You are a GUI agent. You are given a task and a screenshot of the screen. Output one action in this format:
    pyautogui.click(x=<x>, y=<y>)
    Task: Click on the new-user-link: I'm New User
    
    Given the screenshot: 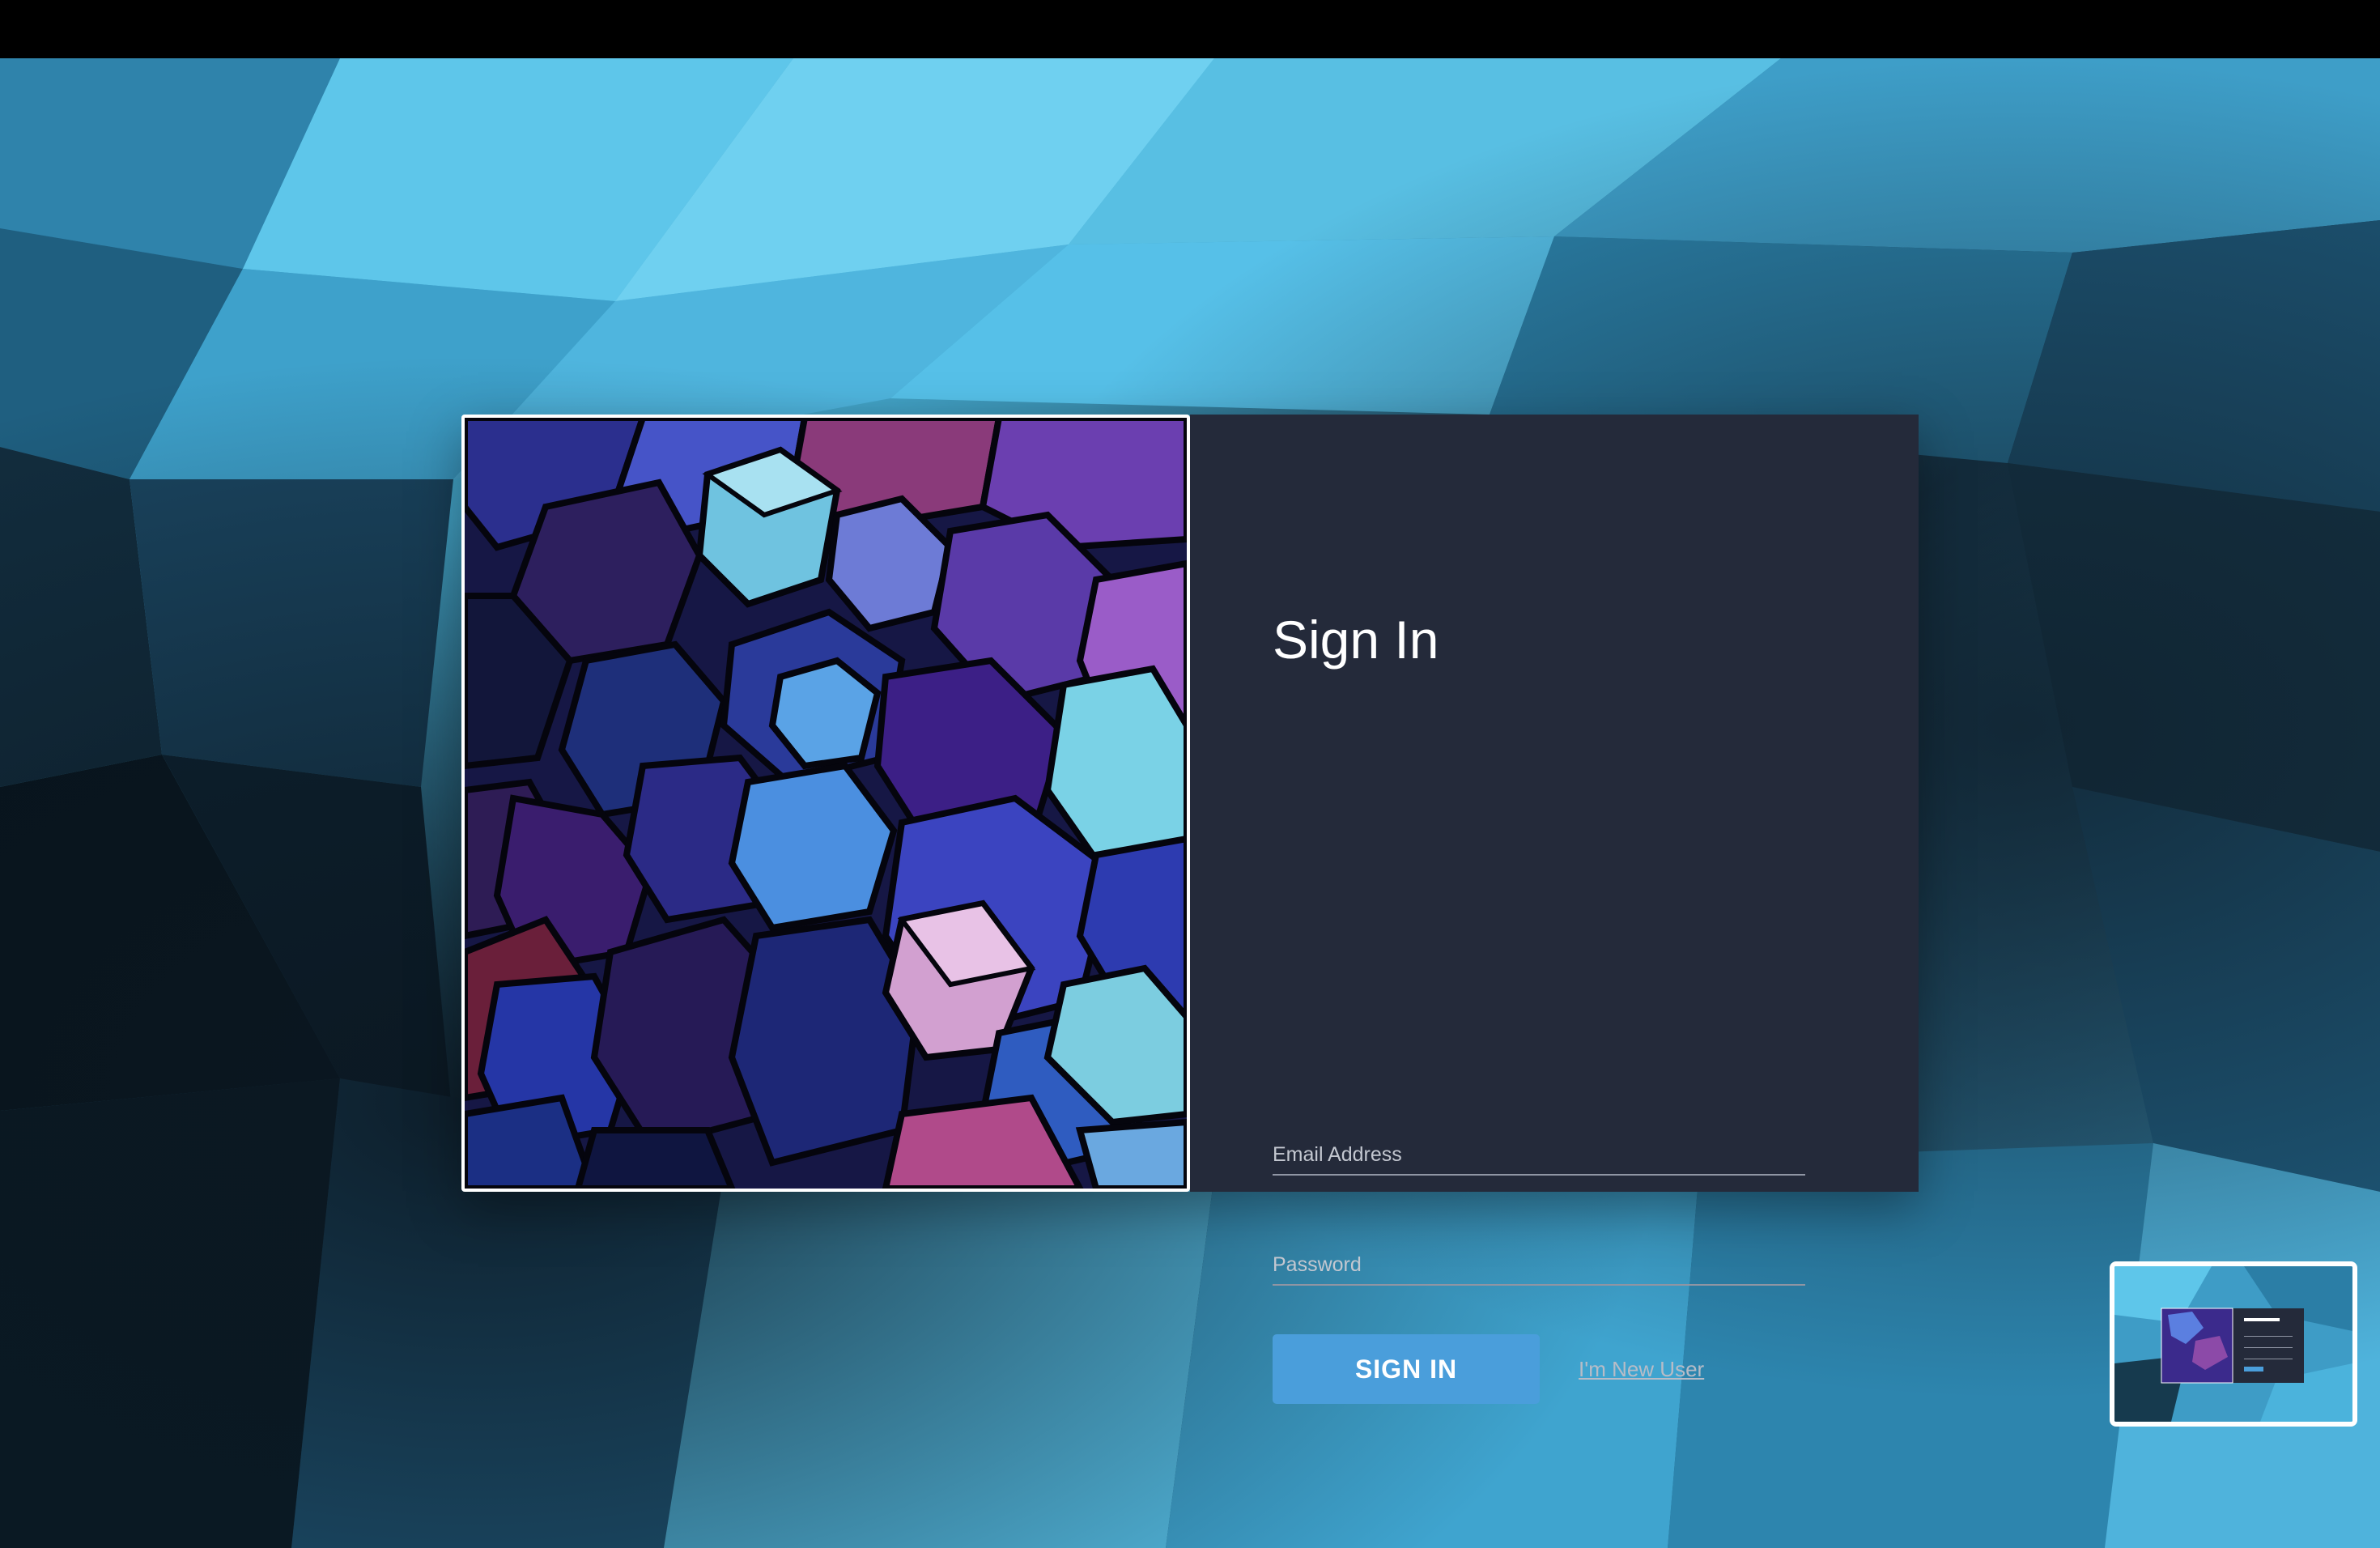 What is the action you would take?
    pyautogui.click(x=1641, y=1370)
    